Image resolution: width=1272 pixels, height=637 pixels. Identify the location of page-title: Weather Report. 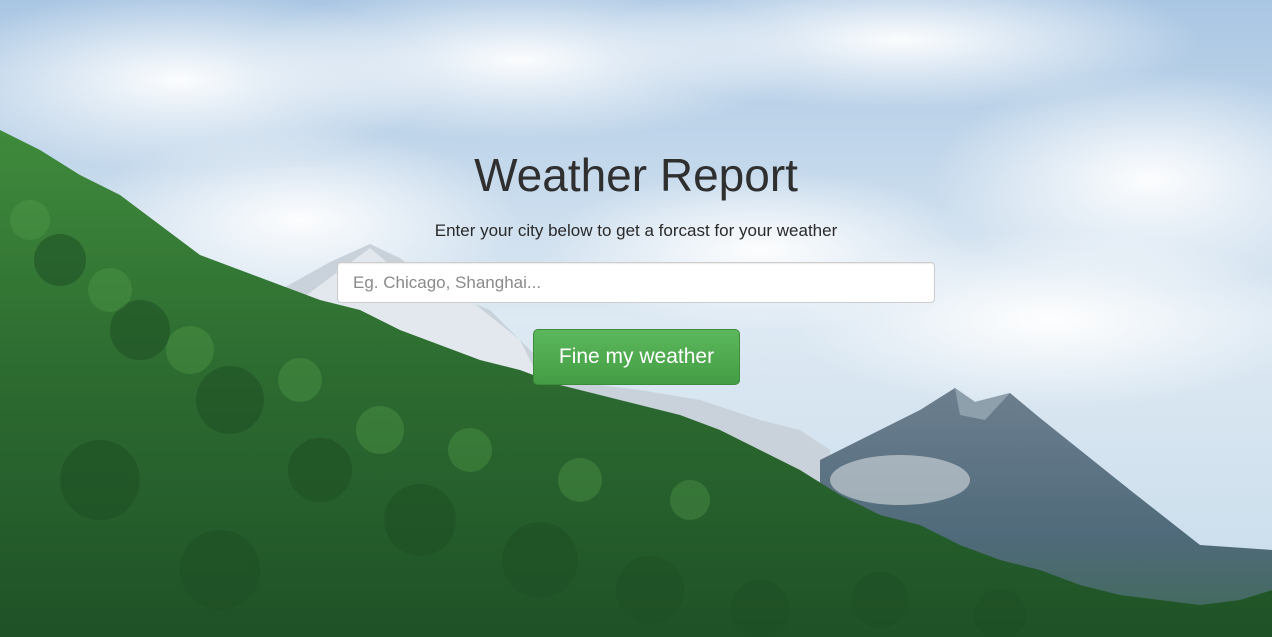
(636, 175).